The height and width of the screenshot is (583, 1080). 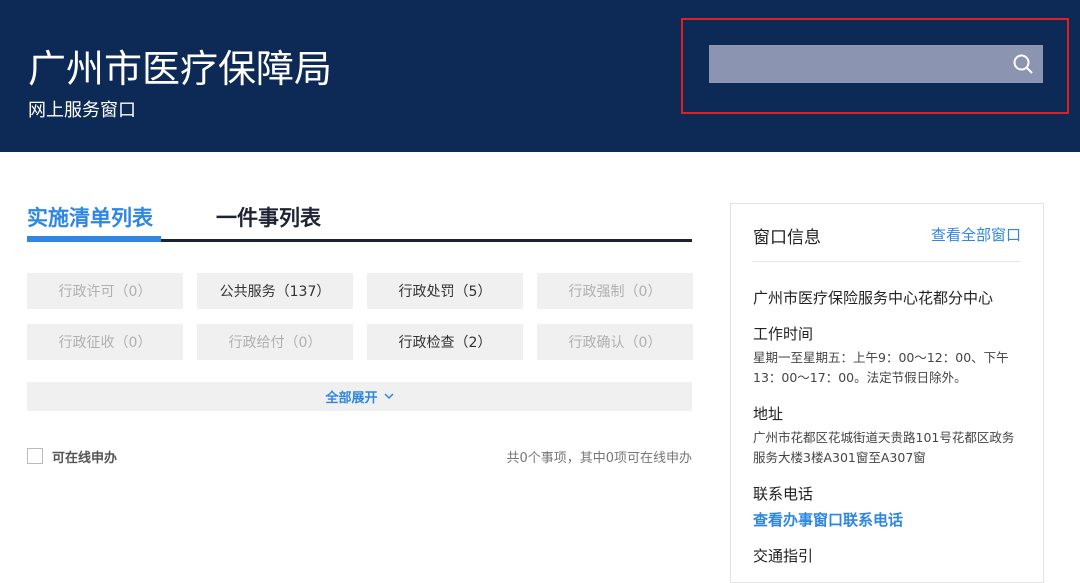 What do you see at coordinates (275, 342) in the screenshot?
I see `category-admin-payment: 行政给付（0）` at bounding box center [275, 342].